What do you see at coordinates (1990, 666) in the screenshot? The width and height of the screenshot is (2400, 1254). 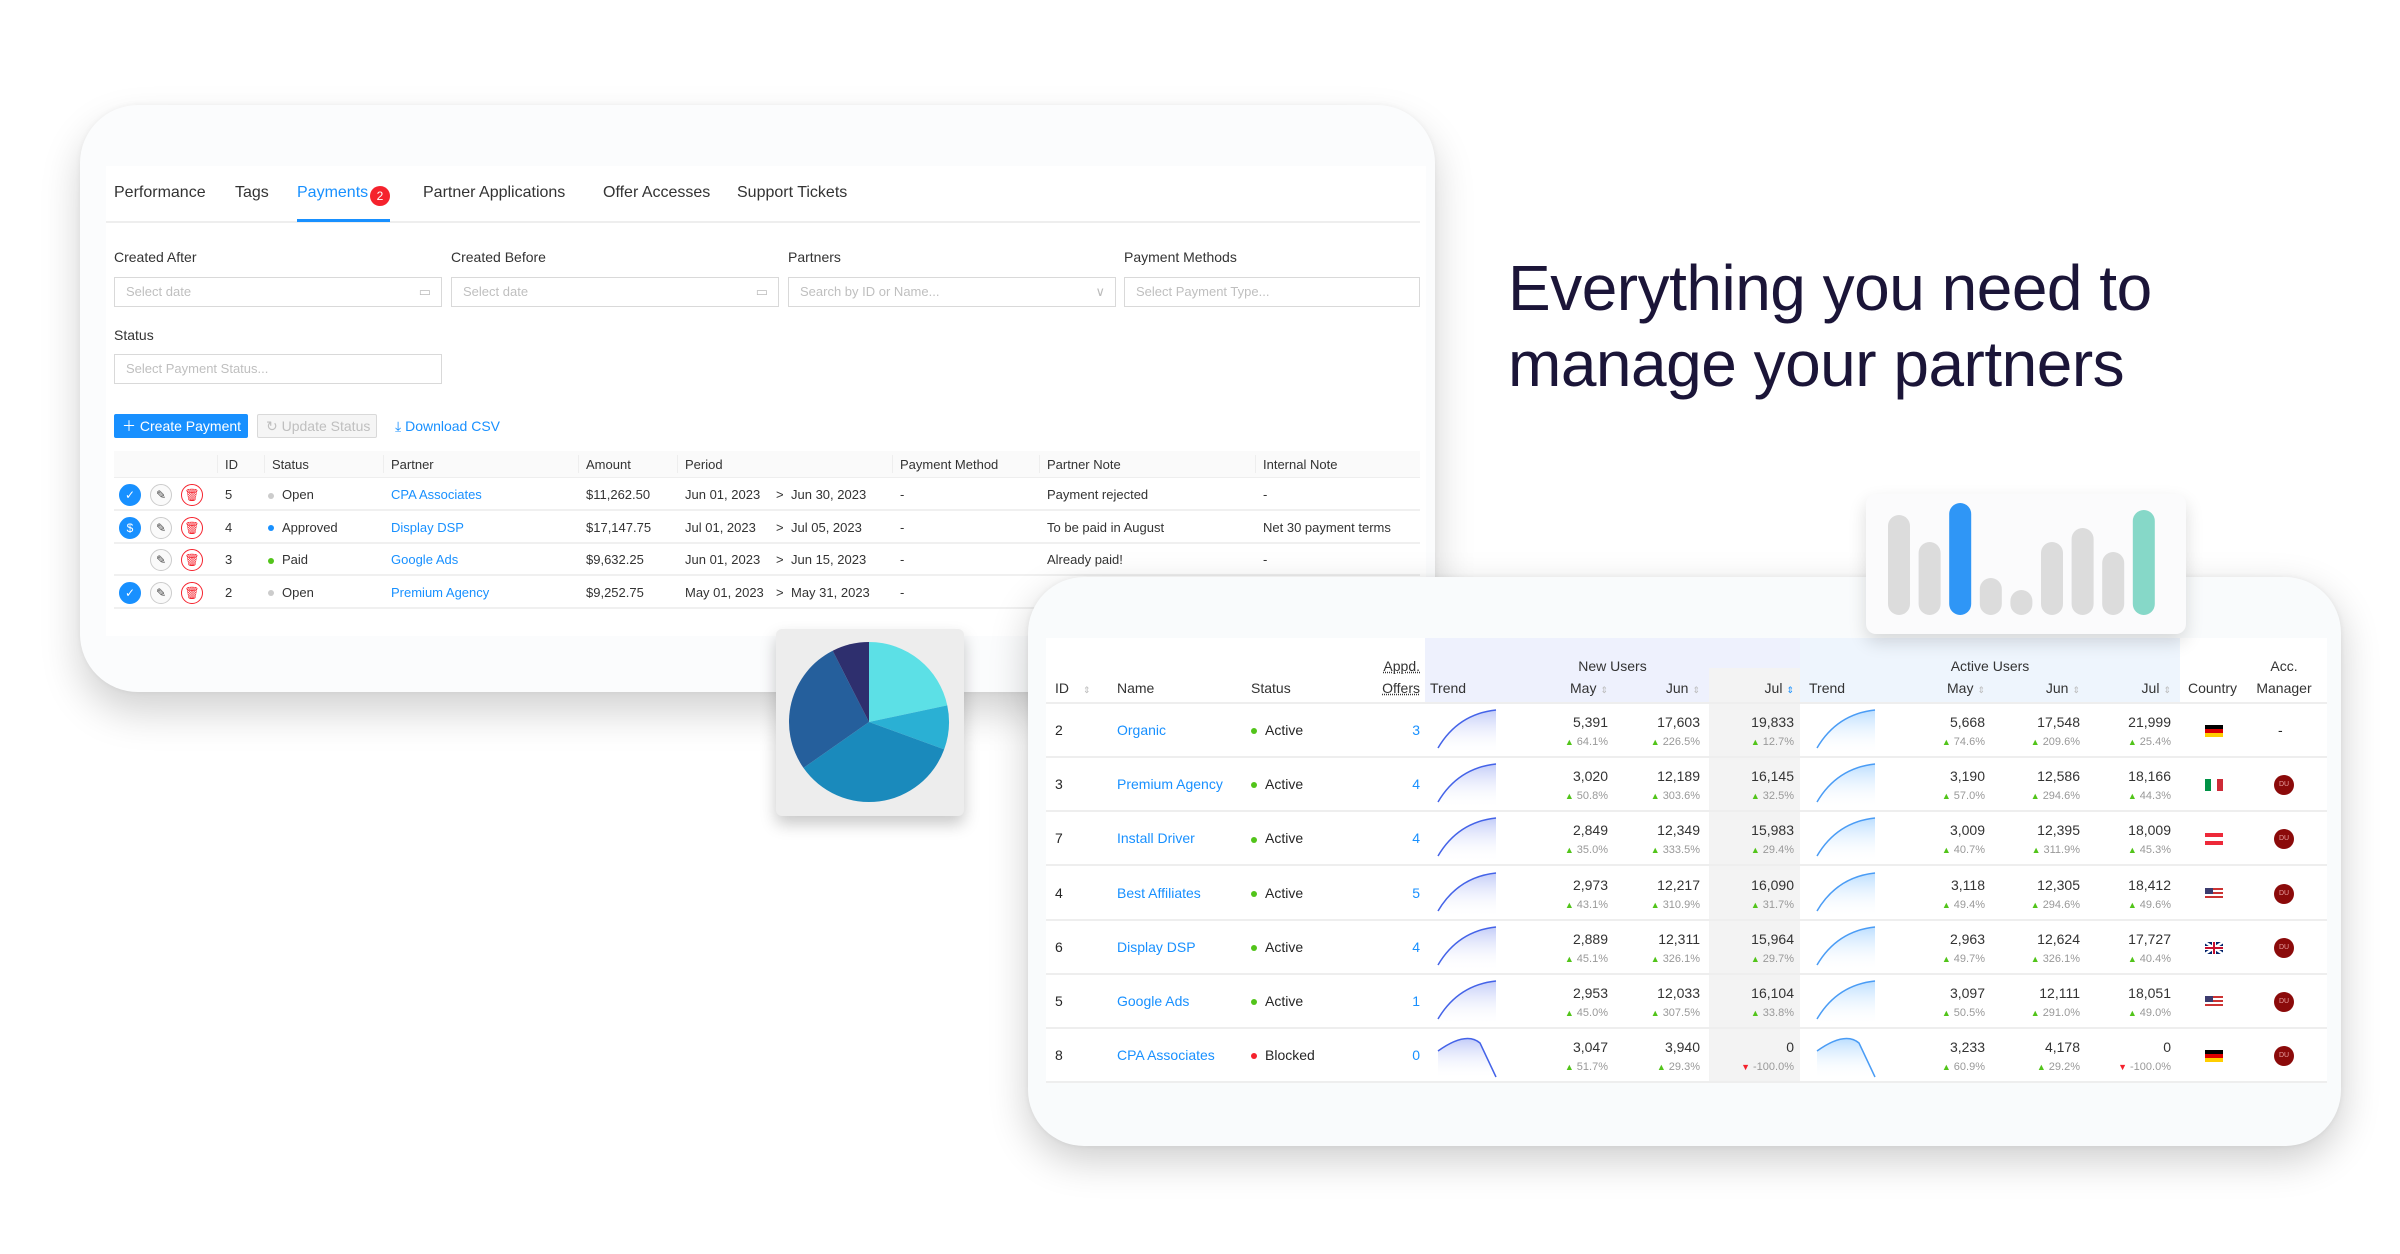 I see `group-header-active-users: Active Users` at bounding box center [1990, 666].